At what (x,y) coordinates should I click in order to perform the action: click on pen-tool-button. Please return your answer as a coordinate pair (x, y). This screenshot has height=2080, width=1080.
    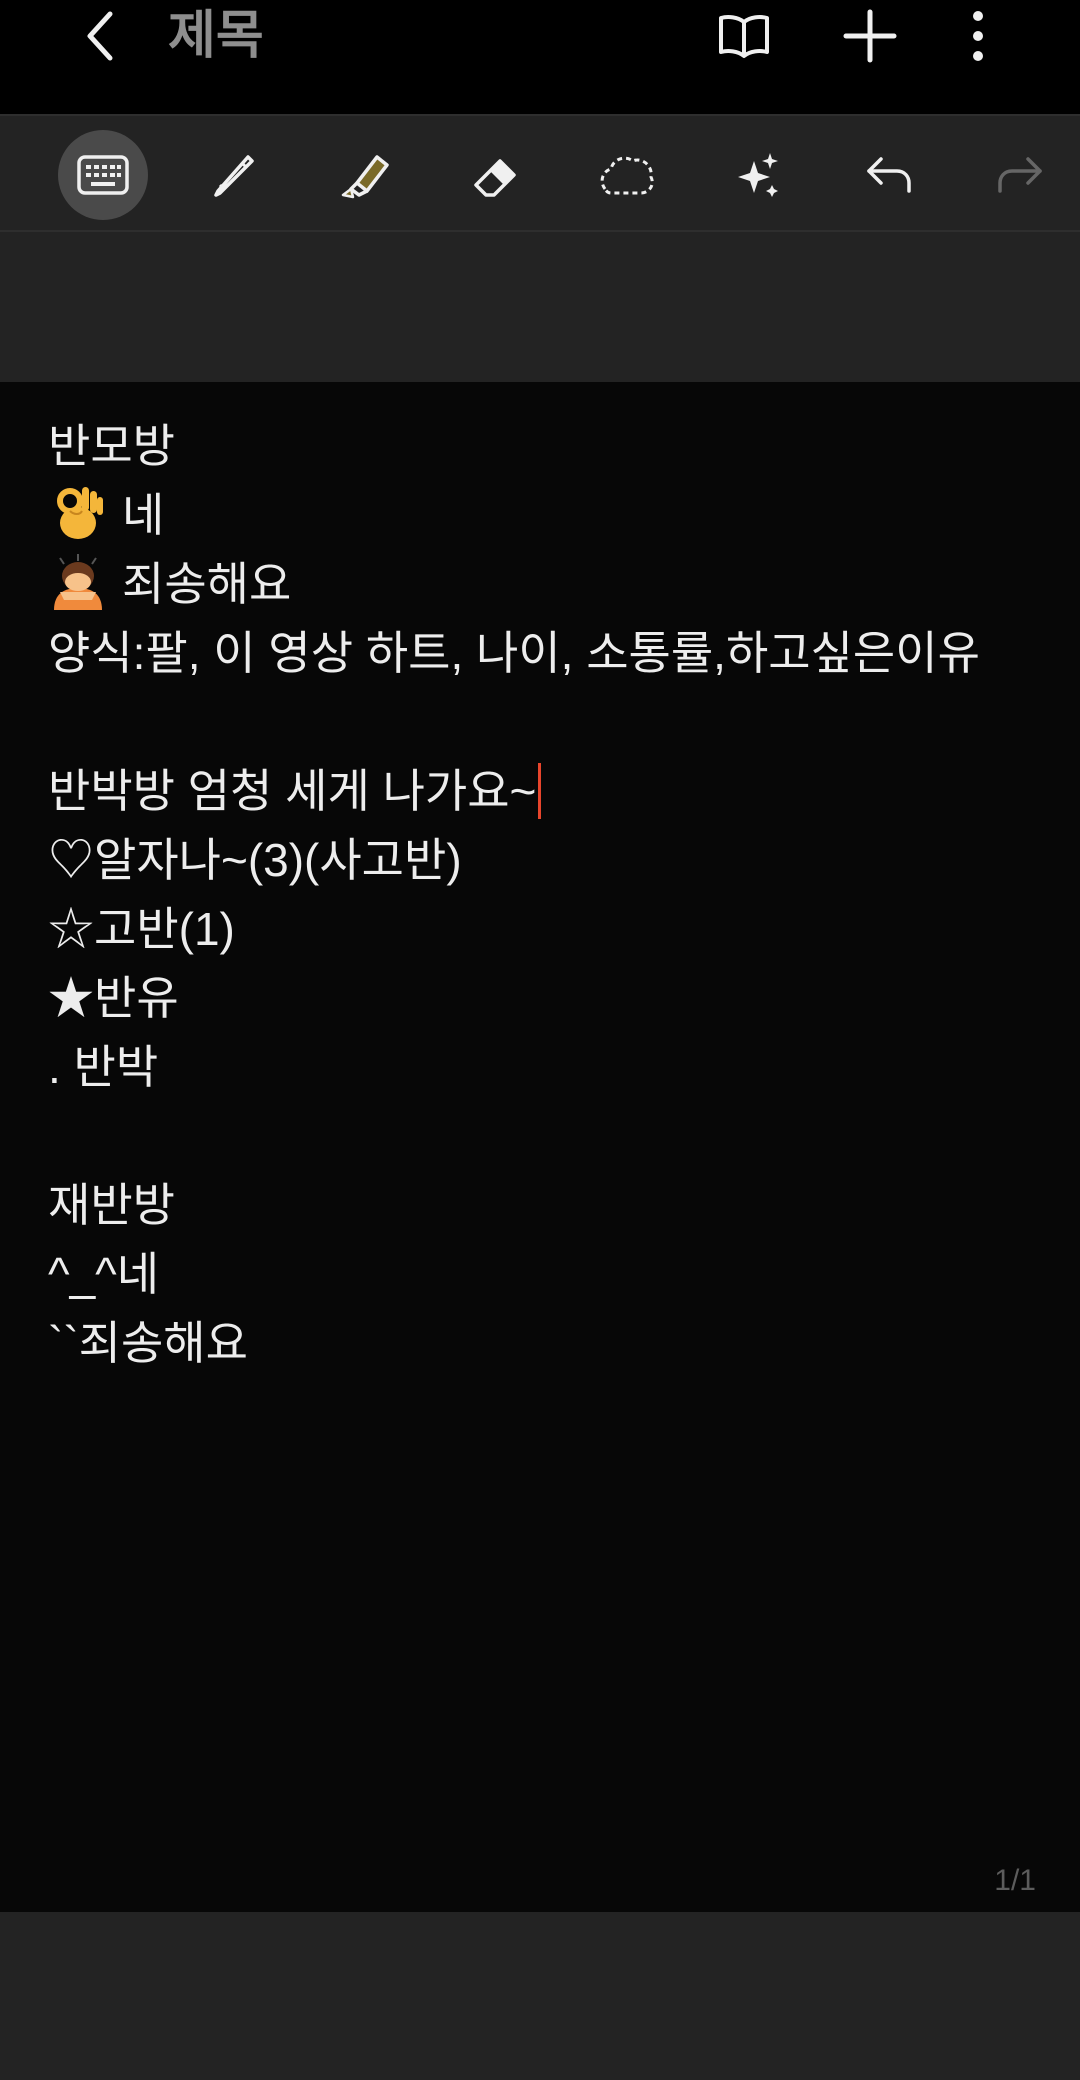
    Looking at the image, I should click on (234, 175).